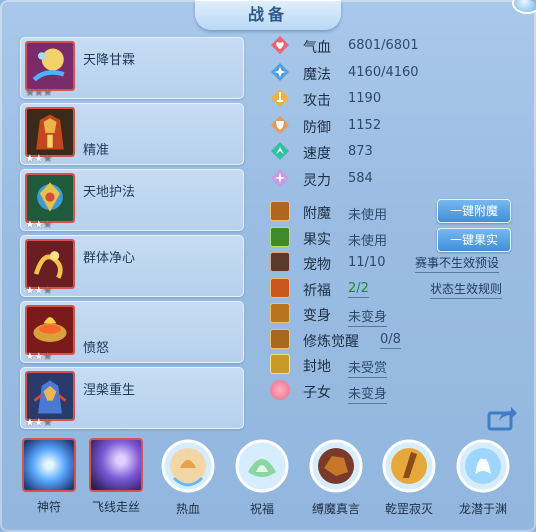  What do you see at coordinates (393, 314) in the screenshot?
I see `status-transform: 变身 未变身` at bounding box center [393, 314].